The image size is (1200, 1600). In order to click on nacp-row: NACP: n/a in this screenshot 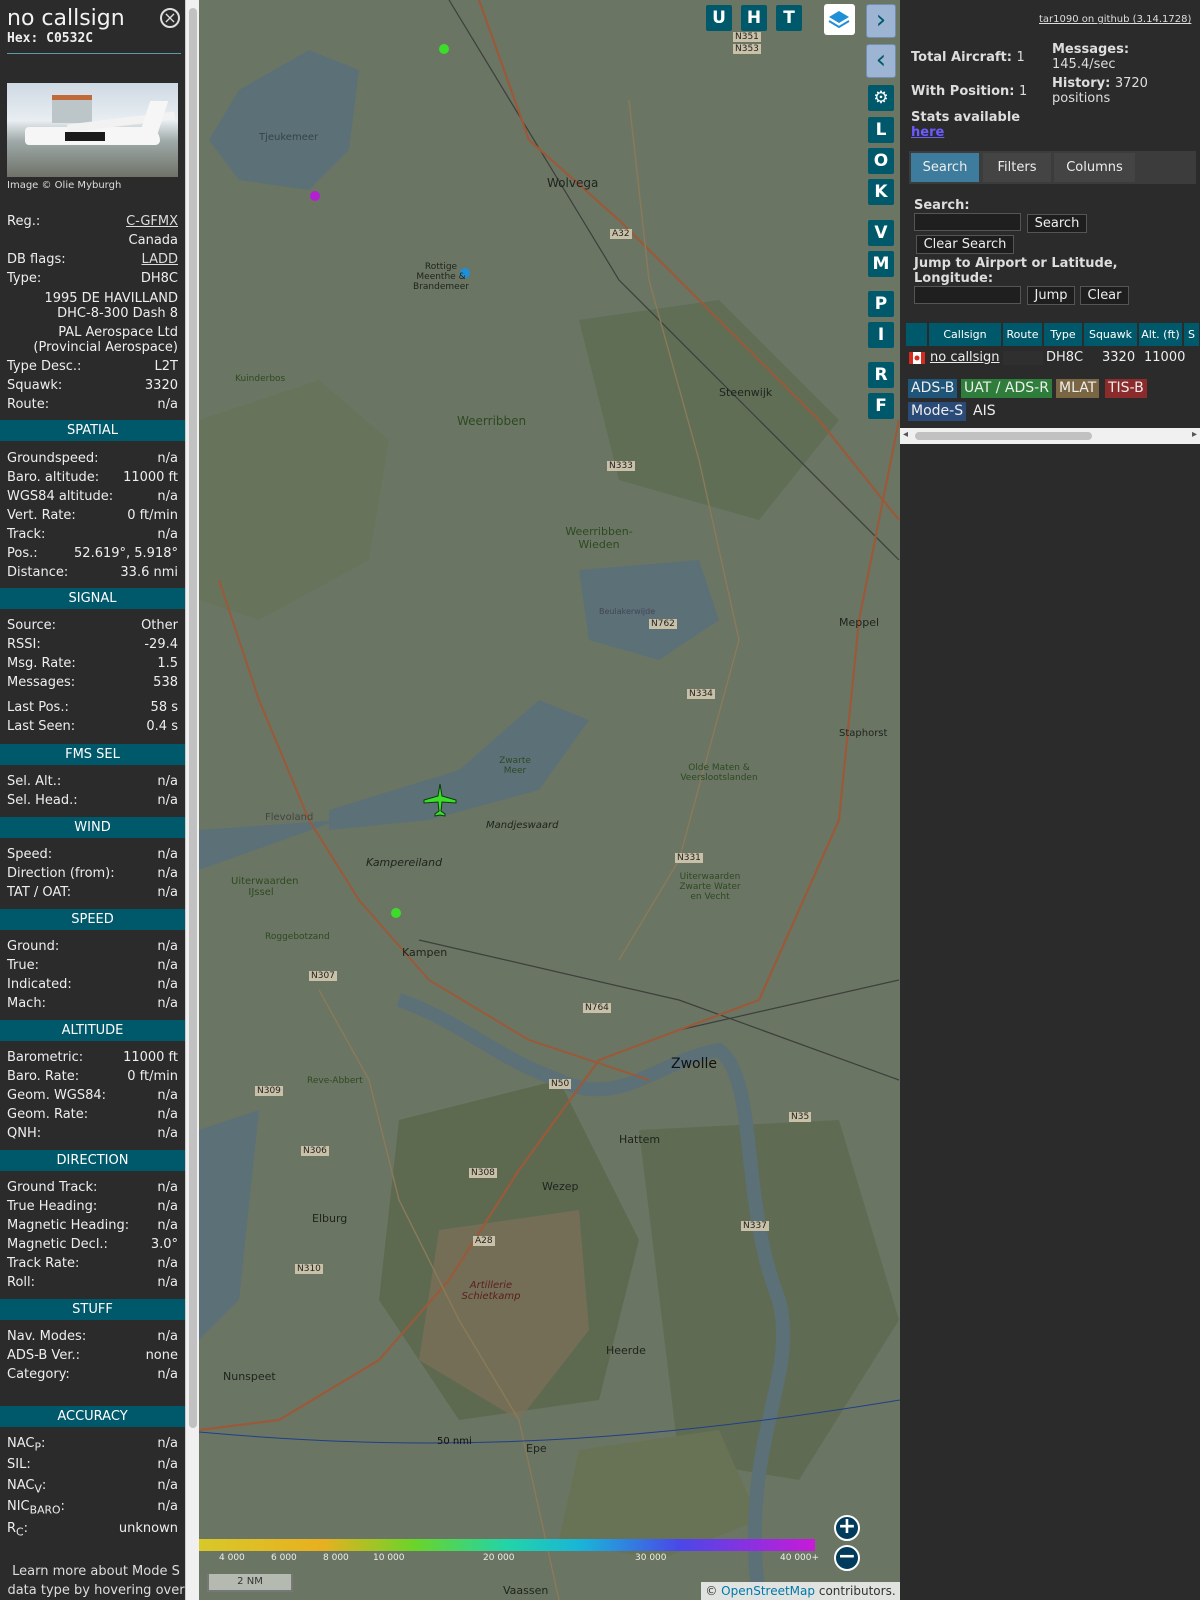, I will do `click(92, 1445)`.